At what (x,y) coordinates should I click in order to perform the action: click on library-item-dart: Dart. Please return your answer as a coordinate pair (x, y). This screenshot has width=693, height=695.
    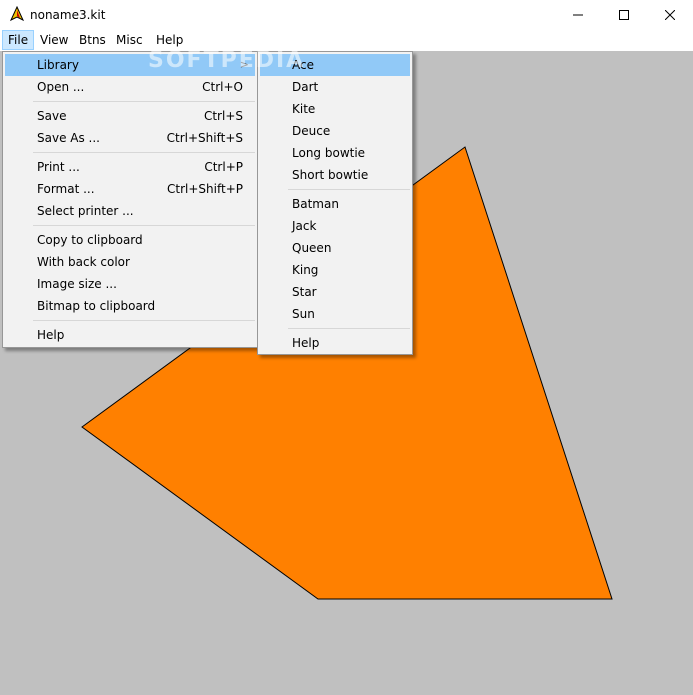
    Looking at the image, I should click on (335, 87).